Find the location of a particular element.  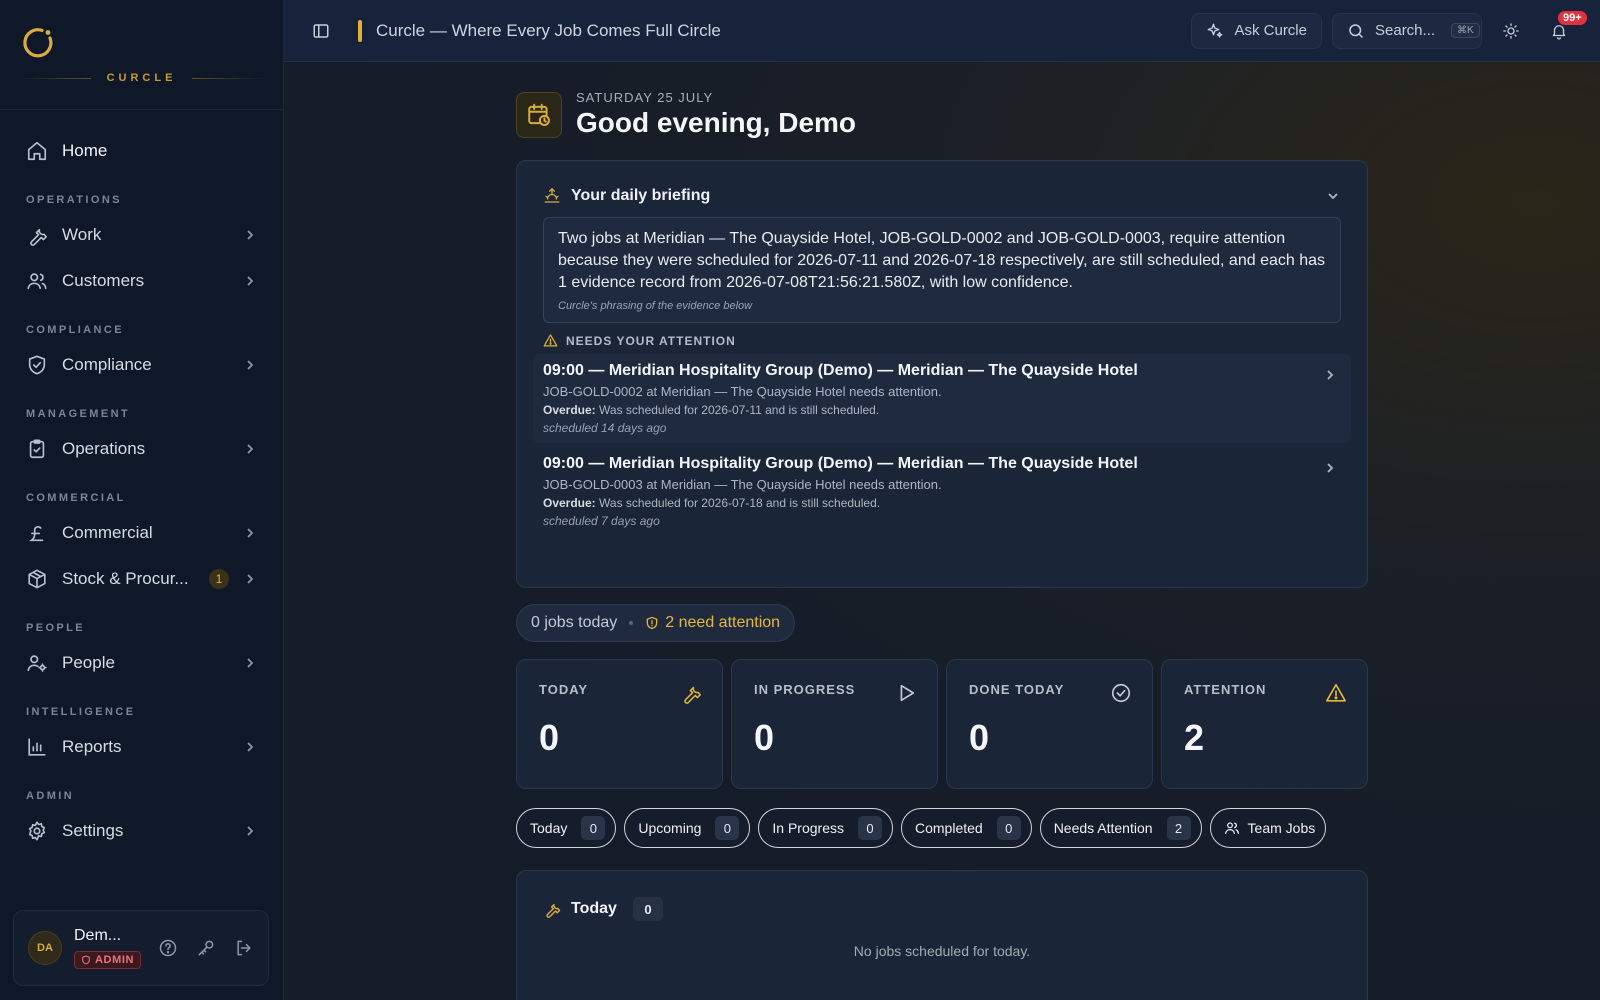

filter-completed: Completed 0 is located at coordinates (966, 828).